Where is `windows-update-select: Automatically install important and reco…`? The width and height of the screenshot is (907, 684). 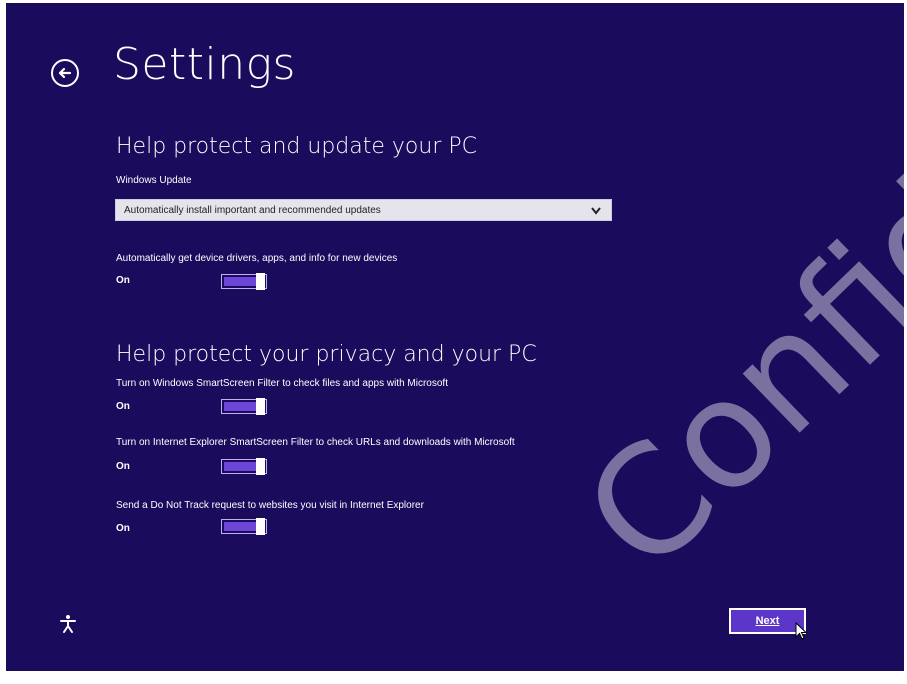
windows-update-select: Automatically install important and reco… is located at coordinates (363, 210).